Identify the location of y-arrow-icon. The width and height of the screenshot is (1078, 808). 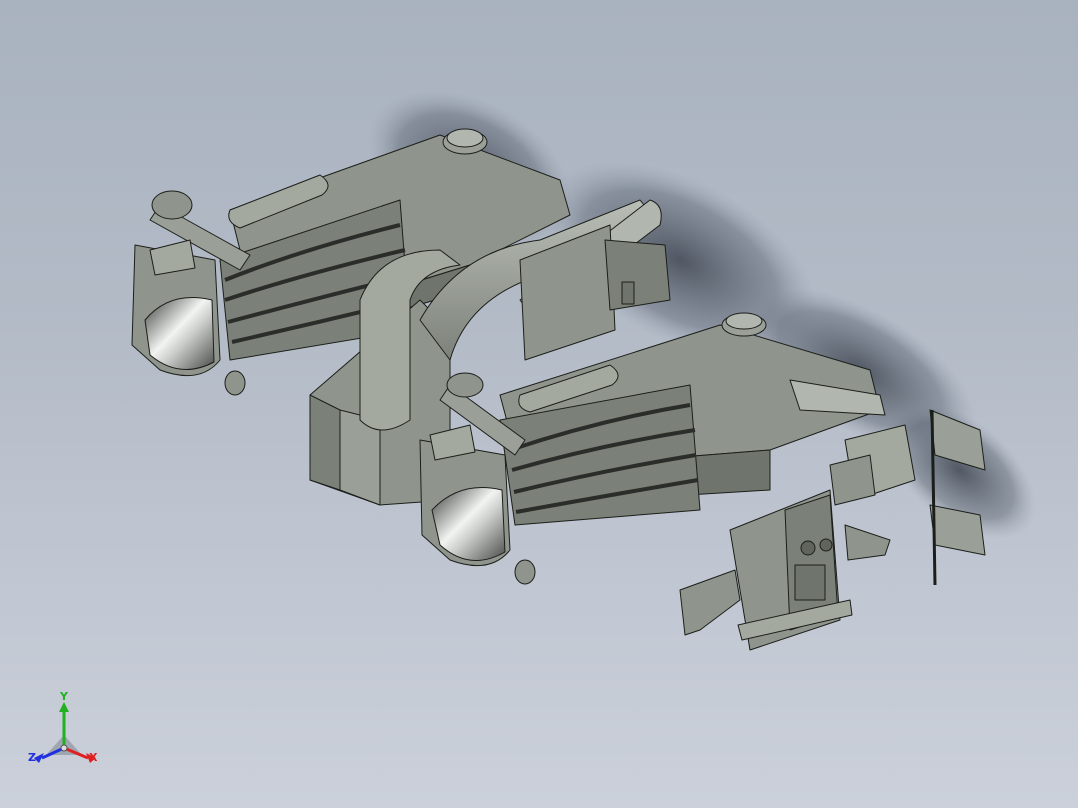
(64, 707).